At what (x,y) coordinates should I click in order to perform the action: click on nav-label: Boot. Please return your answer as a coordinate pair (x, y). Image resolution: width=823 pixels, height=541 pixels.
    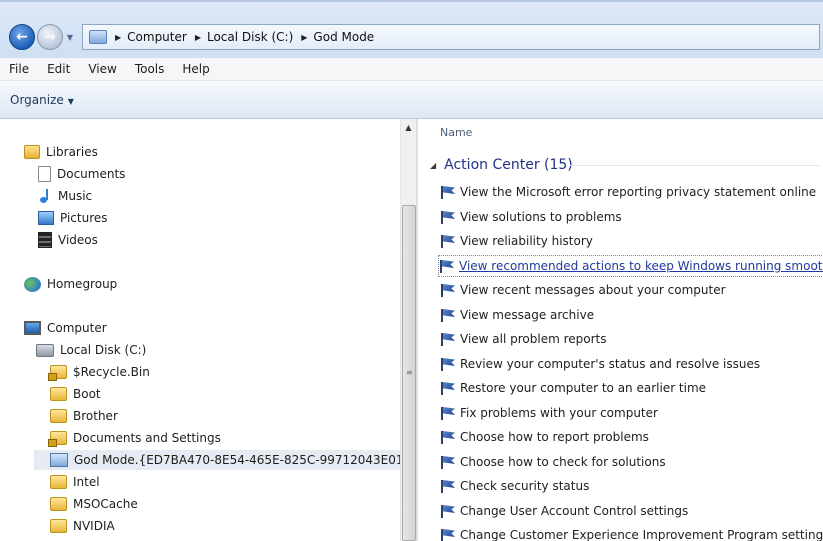
    Looking at the image, I should click on (87, 394).